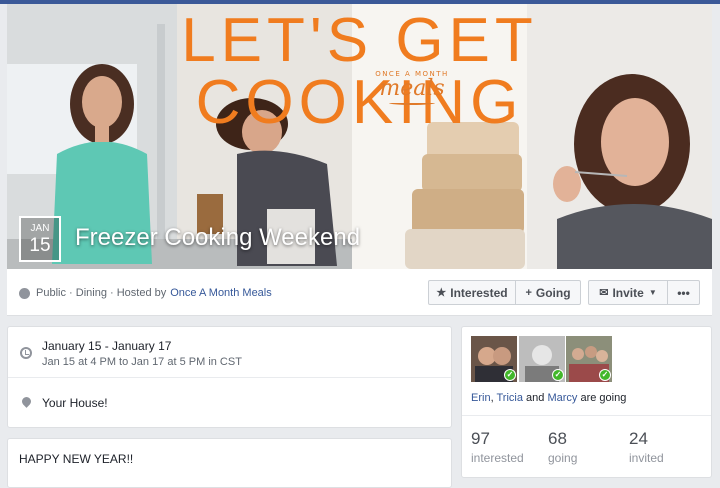 The height and width of the screenshot is (488, 720). What do you see at coordinates (359, 71) in the screenshot?
I see `cover-headline: LET'S GET COOKING` at bounding box center [359, 71].